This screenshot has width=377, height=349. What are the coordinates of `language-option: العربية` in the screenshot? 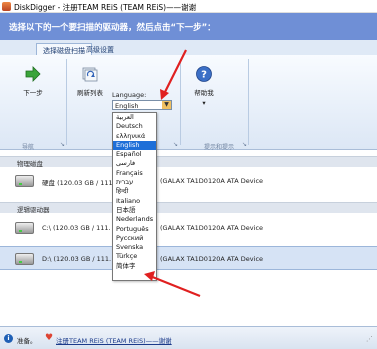 It's located at (134, 117).